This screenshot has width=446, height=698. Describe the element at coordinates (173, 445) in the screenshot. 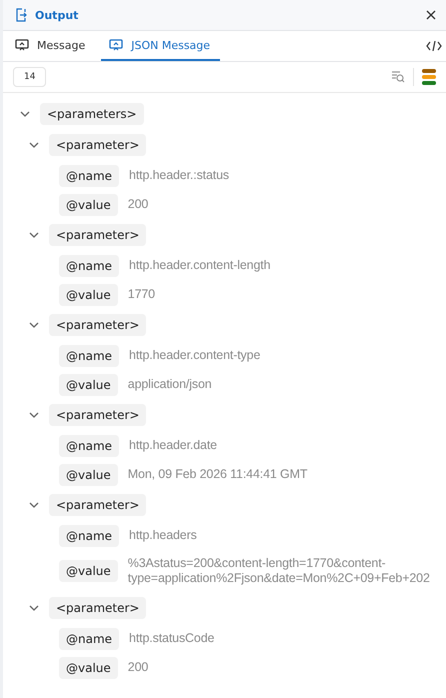

I see `attribute-value: http.header.date` at that location.